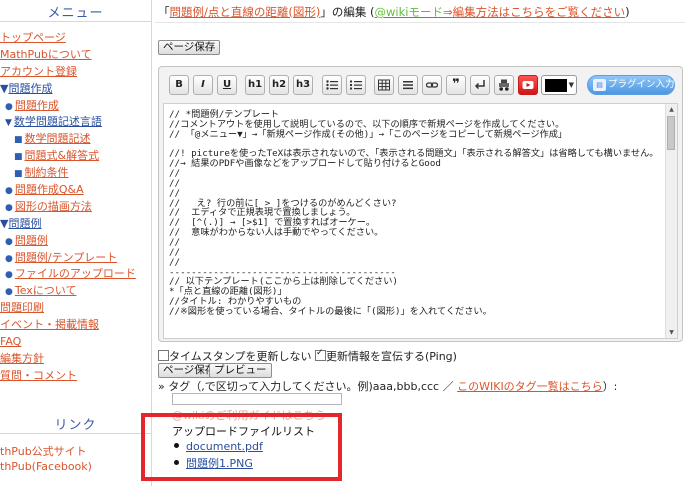  I want to click on upload-file-link: document.pdf, so click(224, 446).